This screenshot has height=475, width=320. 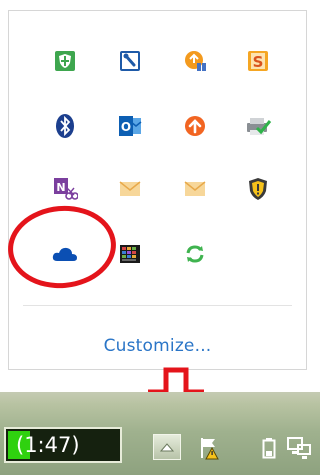 What do you see at coordinates (130, 189) in the screenshot?
I see `mail-envelope-icon` at bounding box center [130, 189].